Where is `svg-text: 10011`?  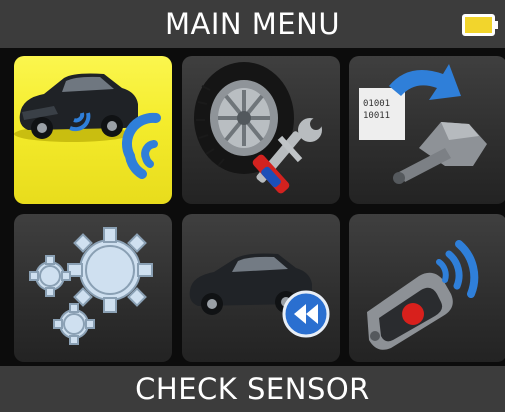 svg-text: 10011 is located at coordinates (376, 116).